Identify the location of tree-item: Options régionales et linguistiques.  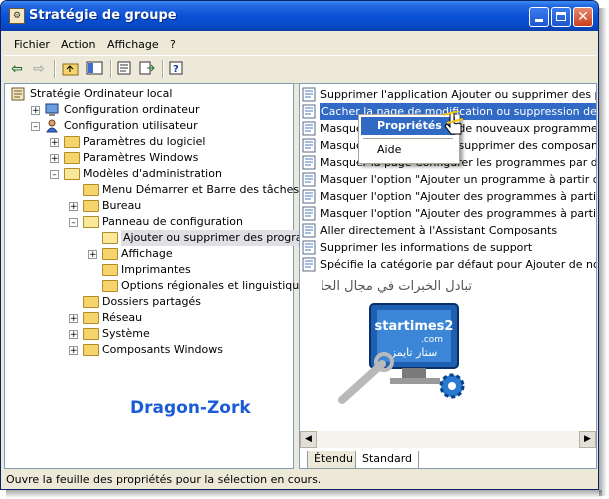
(158, 286).